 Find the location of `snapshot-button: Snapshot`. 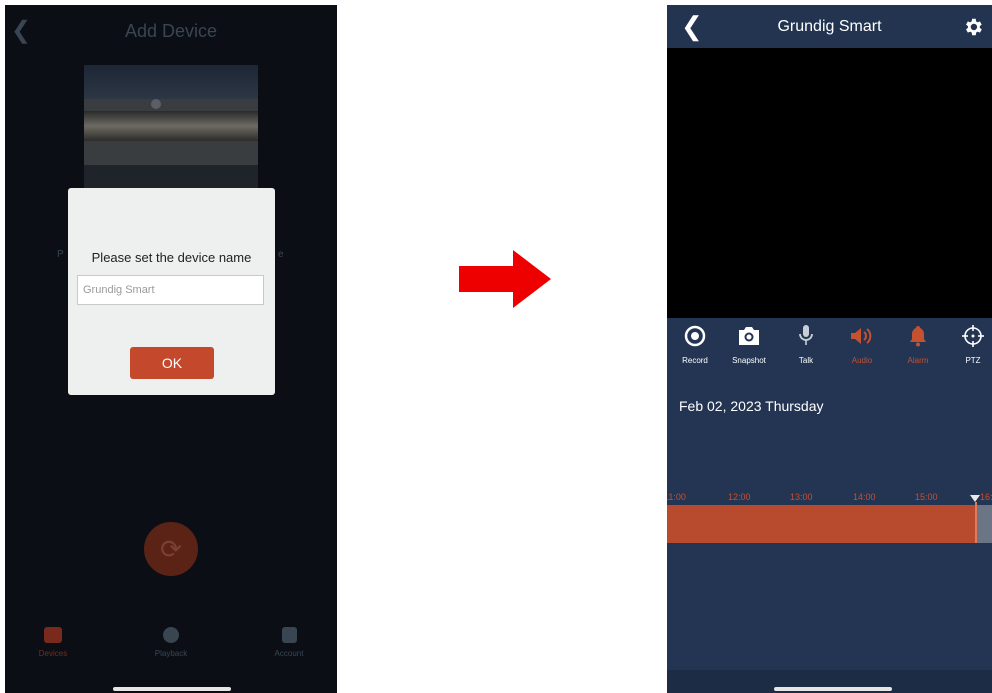

snapshot-button: Snapshot is located at coordinates (749, 344).